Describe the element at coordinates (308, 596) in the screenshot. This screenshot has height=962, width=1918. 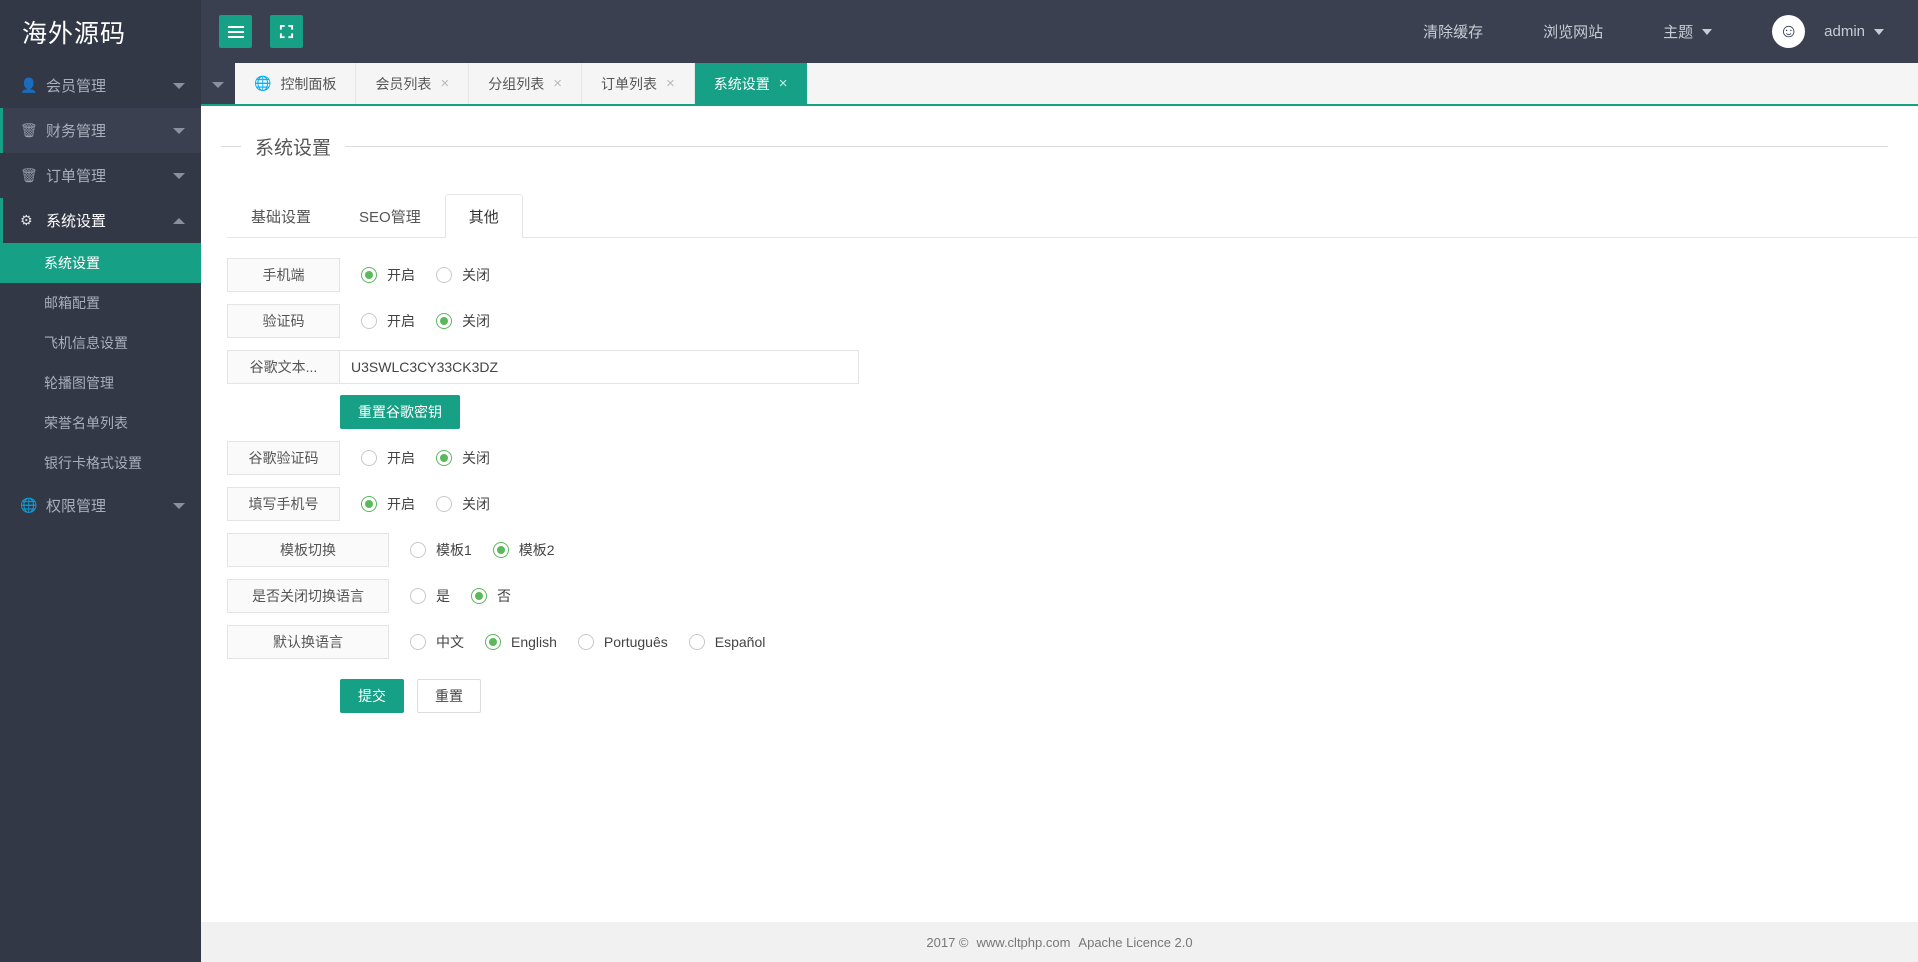
I see `field-label: 是否关闭切换语言` at that location.